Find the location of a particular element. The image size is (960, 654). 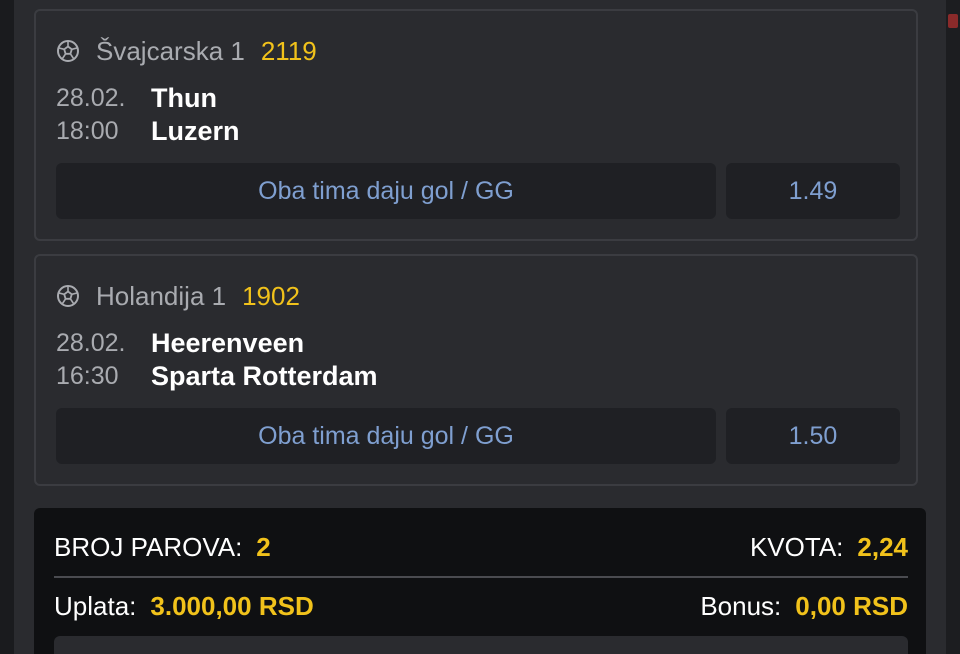

right-background-strip is located at coordinates (953, 327).